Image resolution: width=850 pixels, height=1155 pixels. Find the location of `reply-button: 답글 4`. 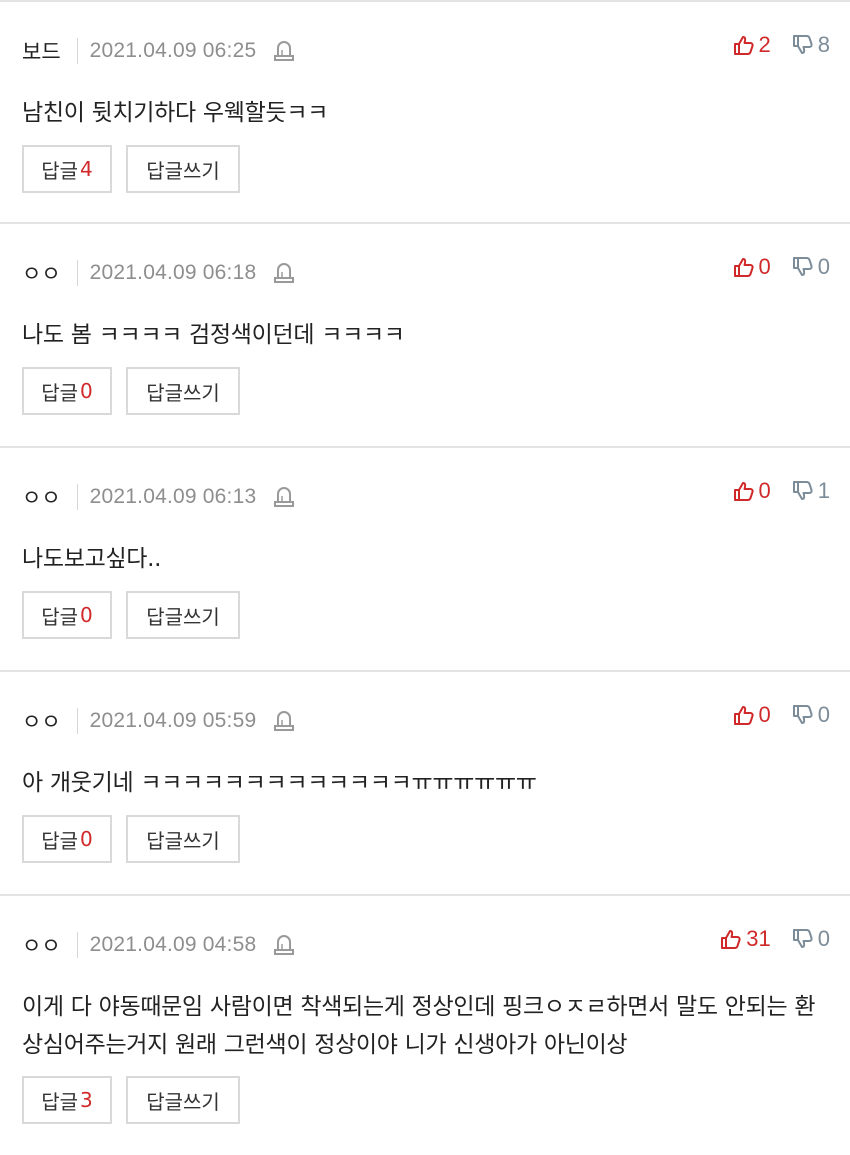

reply-button: 답글 4 is located at coordinates (67, 169).